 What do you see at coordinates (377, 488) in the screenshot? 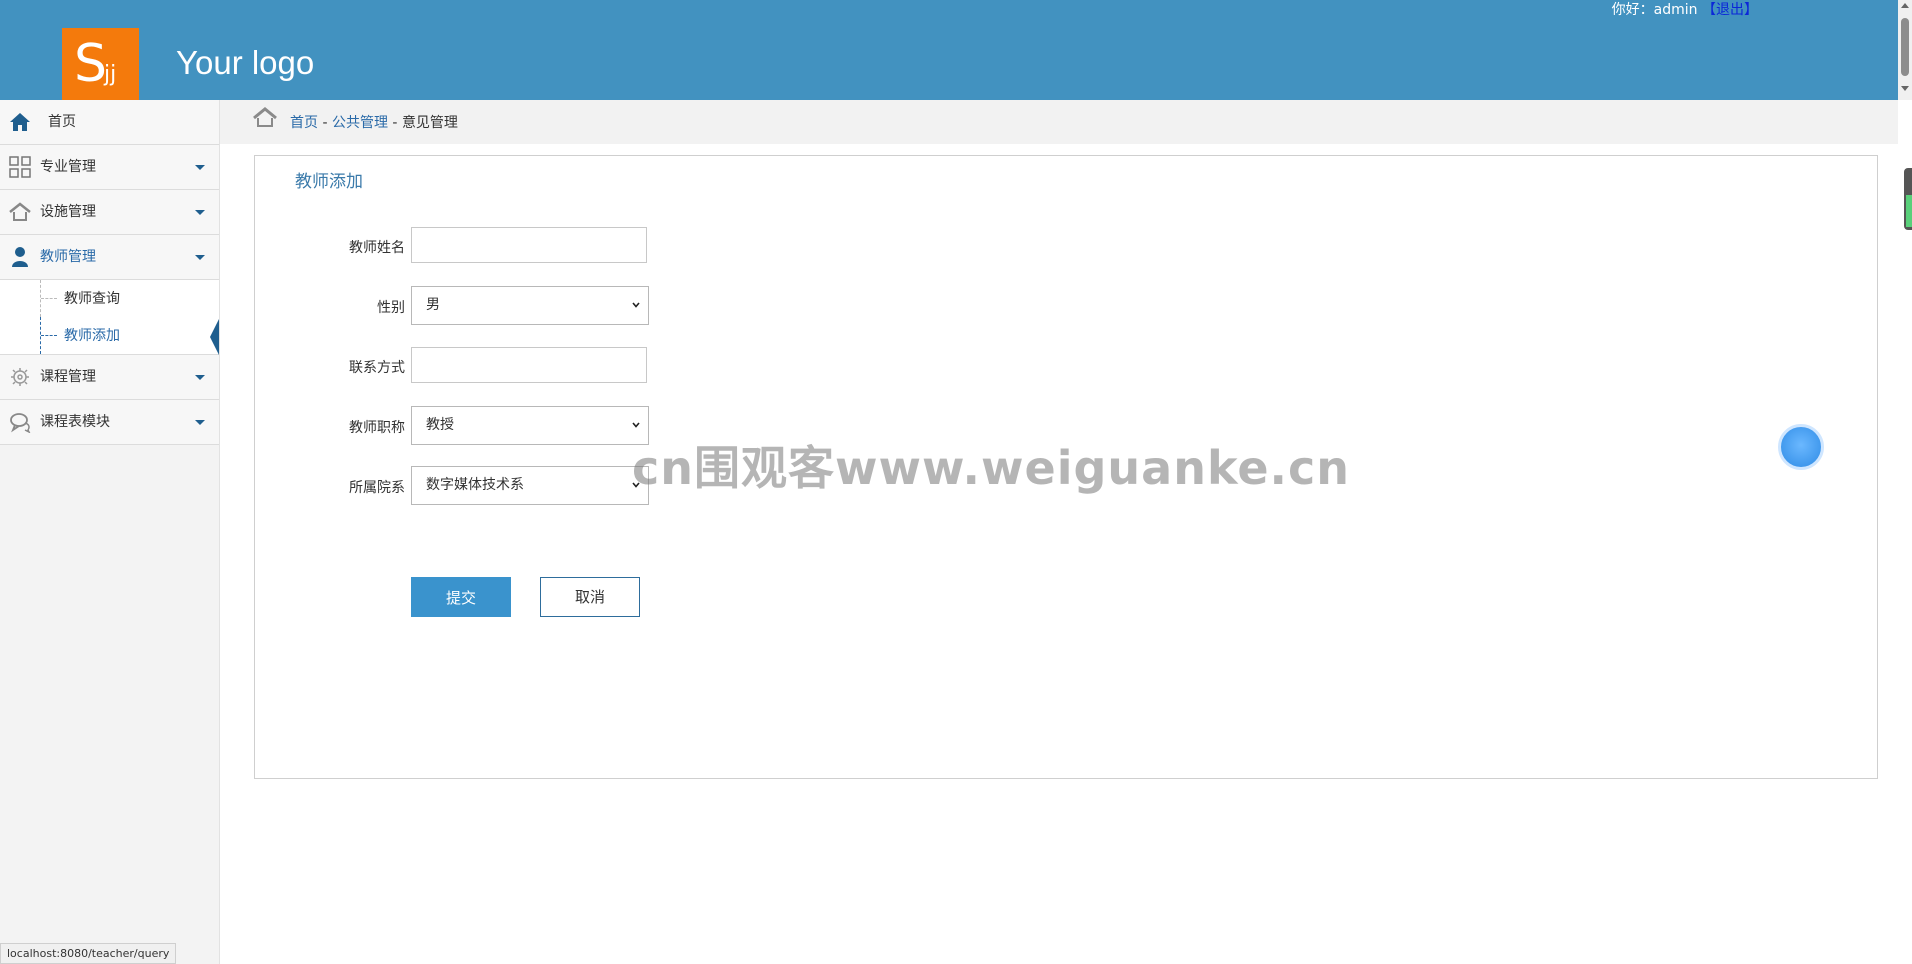
I see `dept-label: 所属院系` at bounding box center [377, 488].